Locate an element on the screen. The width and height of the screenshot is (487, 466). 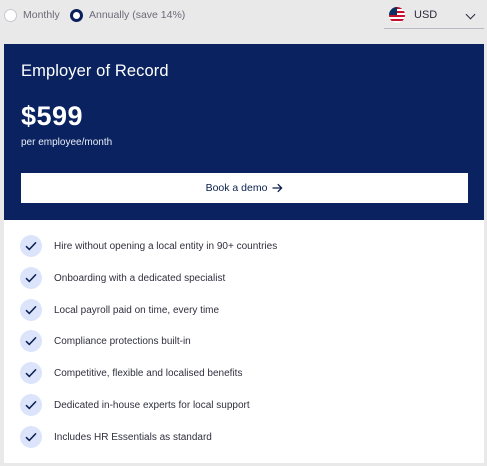
monthly-radio is located at coordinates (10, 15).